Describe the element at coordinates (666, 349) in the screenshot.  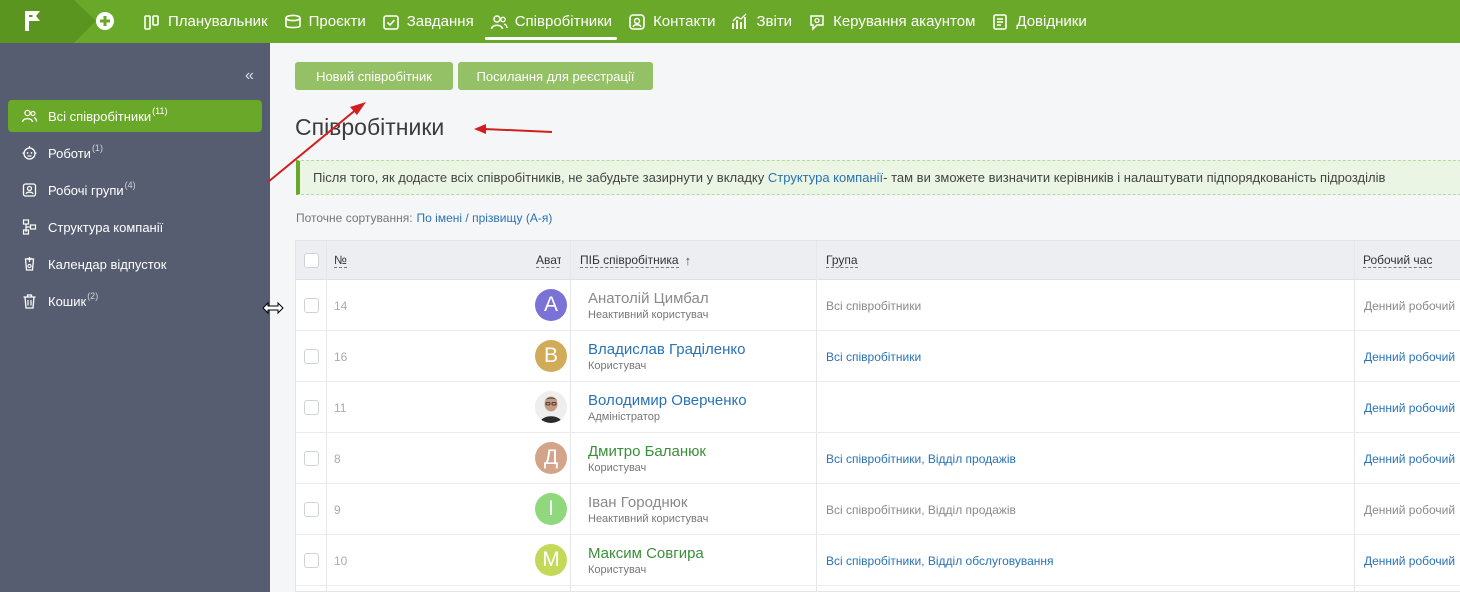
I see `employee-name-link: Владислав Граділенко` at that location.